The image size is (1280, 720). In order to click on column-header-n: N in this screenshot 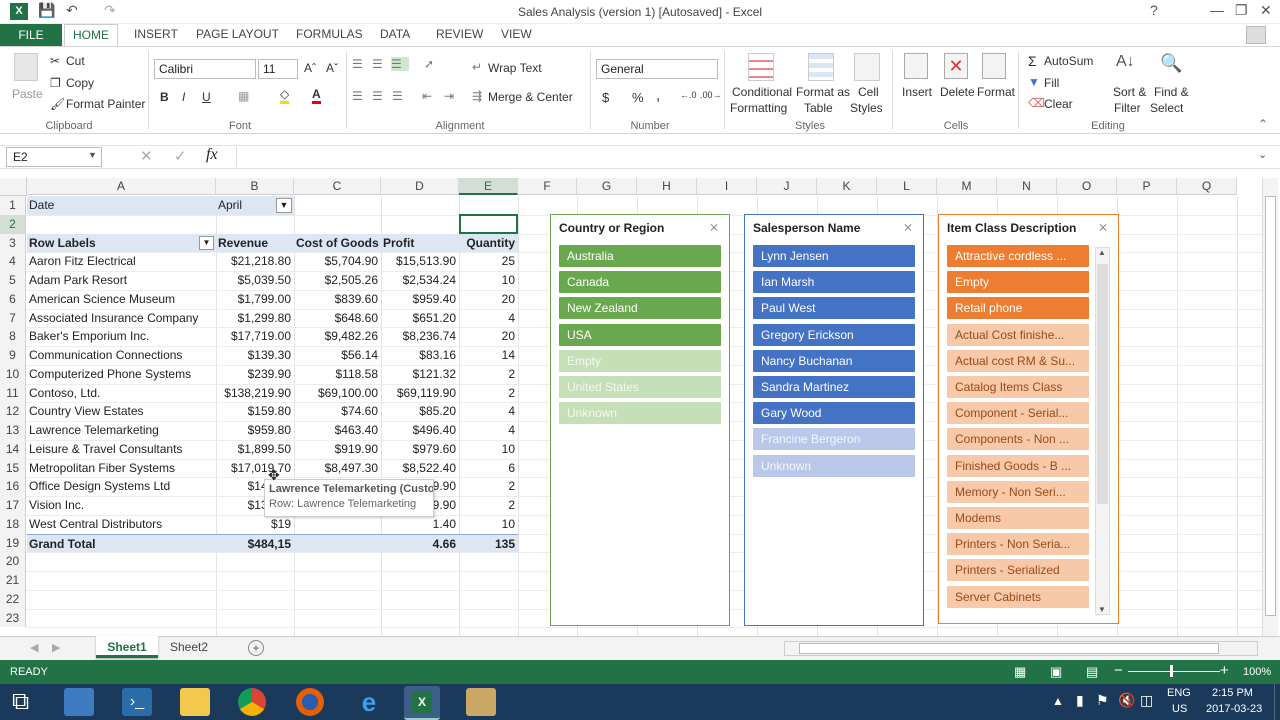, I will do `click(1027, 186)`.